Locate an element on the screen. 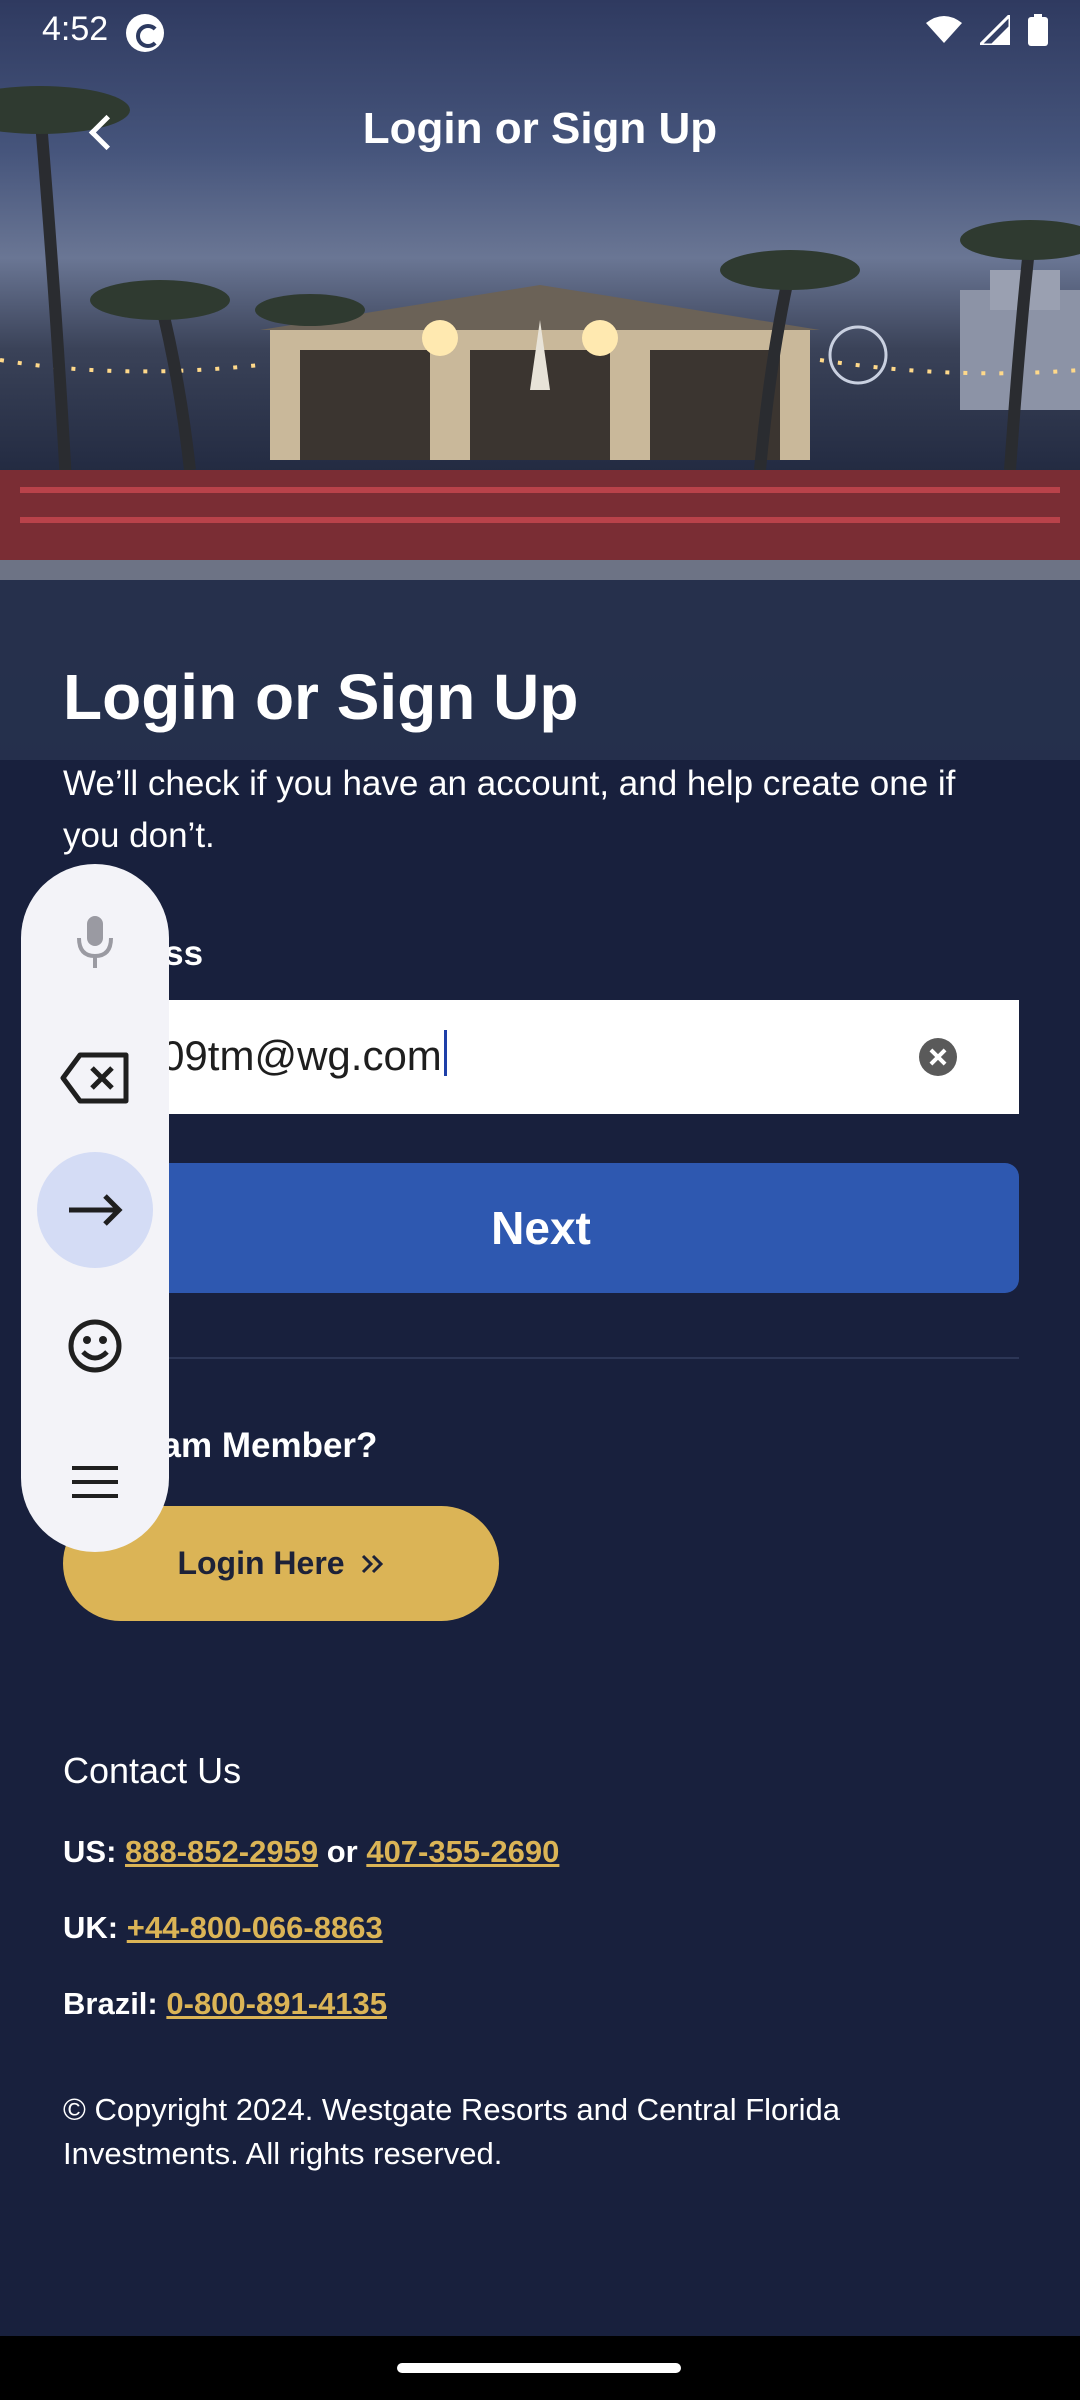  contact-or: or is located at coordinates (342, 1851).